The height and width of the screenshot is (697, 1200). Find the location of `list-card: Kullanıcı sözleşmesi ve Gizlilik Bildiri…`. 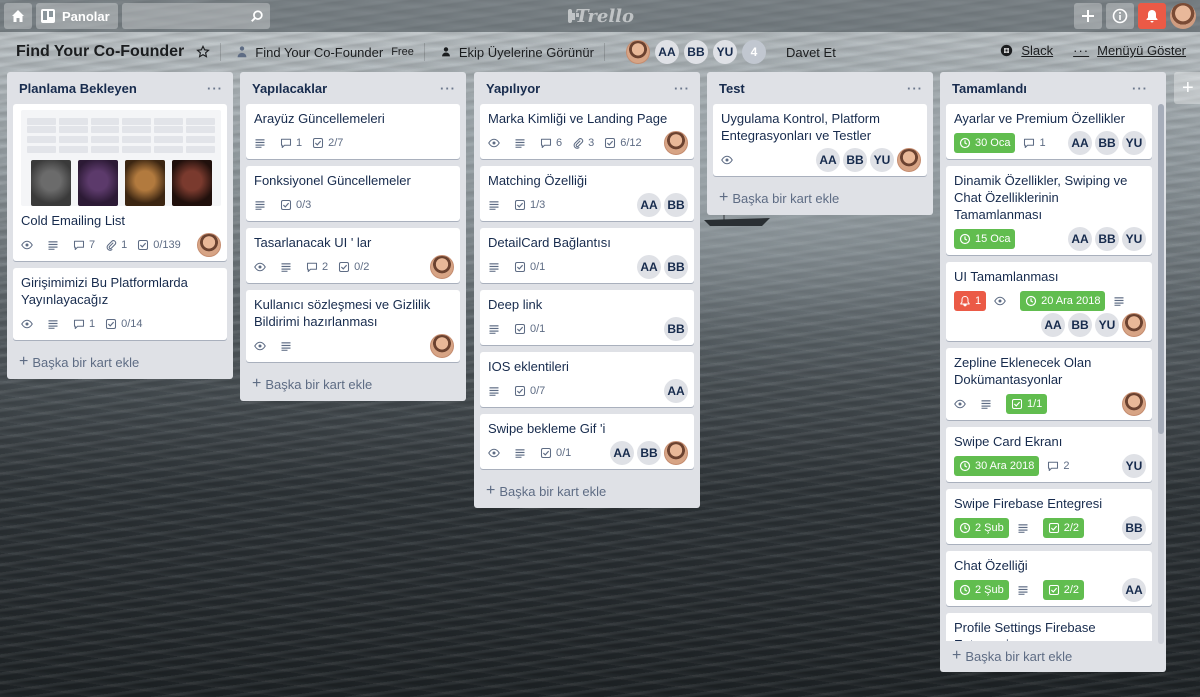

list-card: Kullanıcı sözleşmesi ve Gizlilik Bildiri… is located at coordinates (353, 326).